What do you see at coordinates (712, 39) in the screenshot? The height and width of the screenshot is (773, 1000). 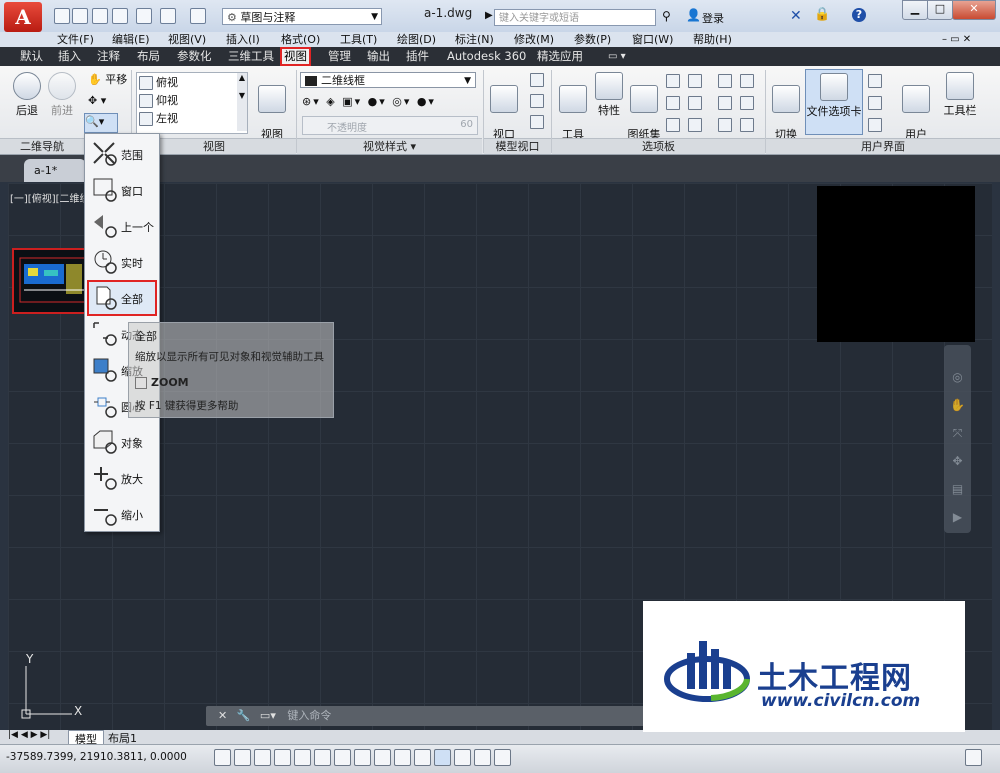 I see `menu-help: 帮助(H)` at bounding box center [712, 39].